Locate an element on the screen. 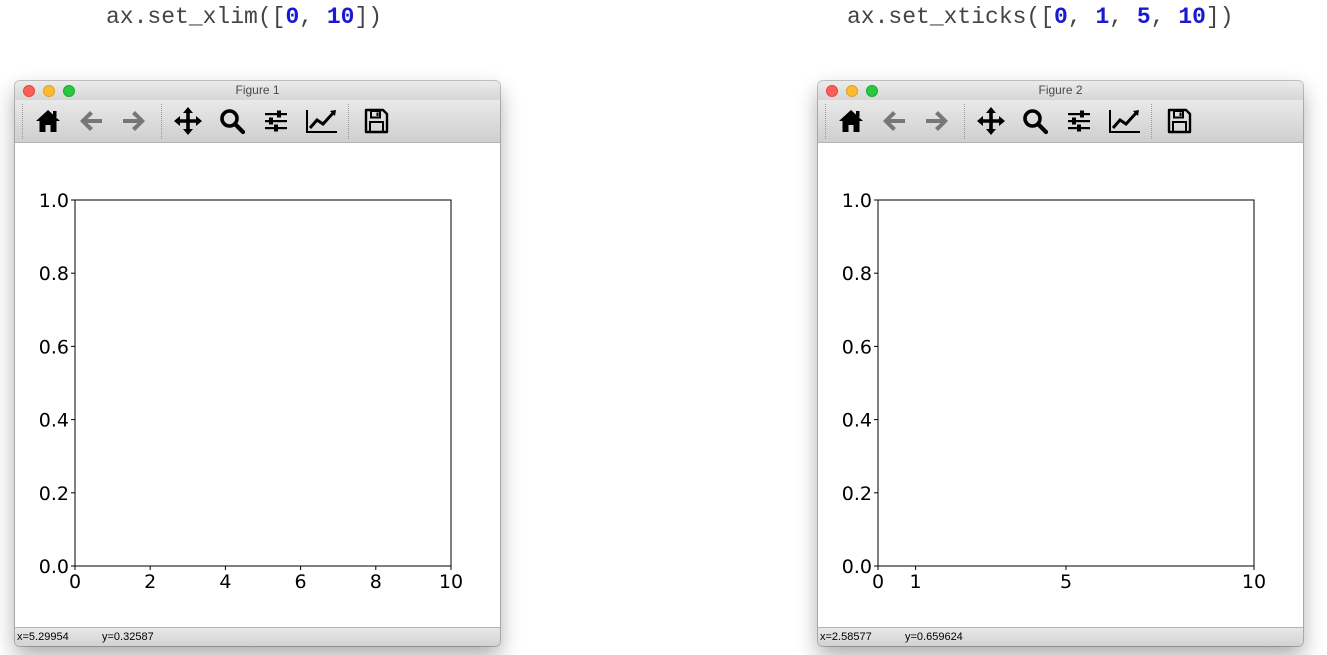 The width and height of the screenshot is (1327, 655). caption-set-xticks: ax.set_xticks([0, 1, 5, 10]) is located at coordinates (1040, 17).